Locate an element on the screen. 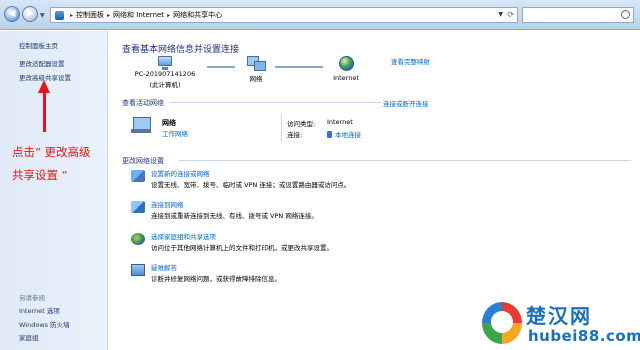  address-bar: ▸ 控制面板 ▸ 网络和 Internet ▸ 网络和共享中心 ▼ ⟳ is located at coordinates (284, 15).